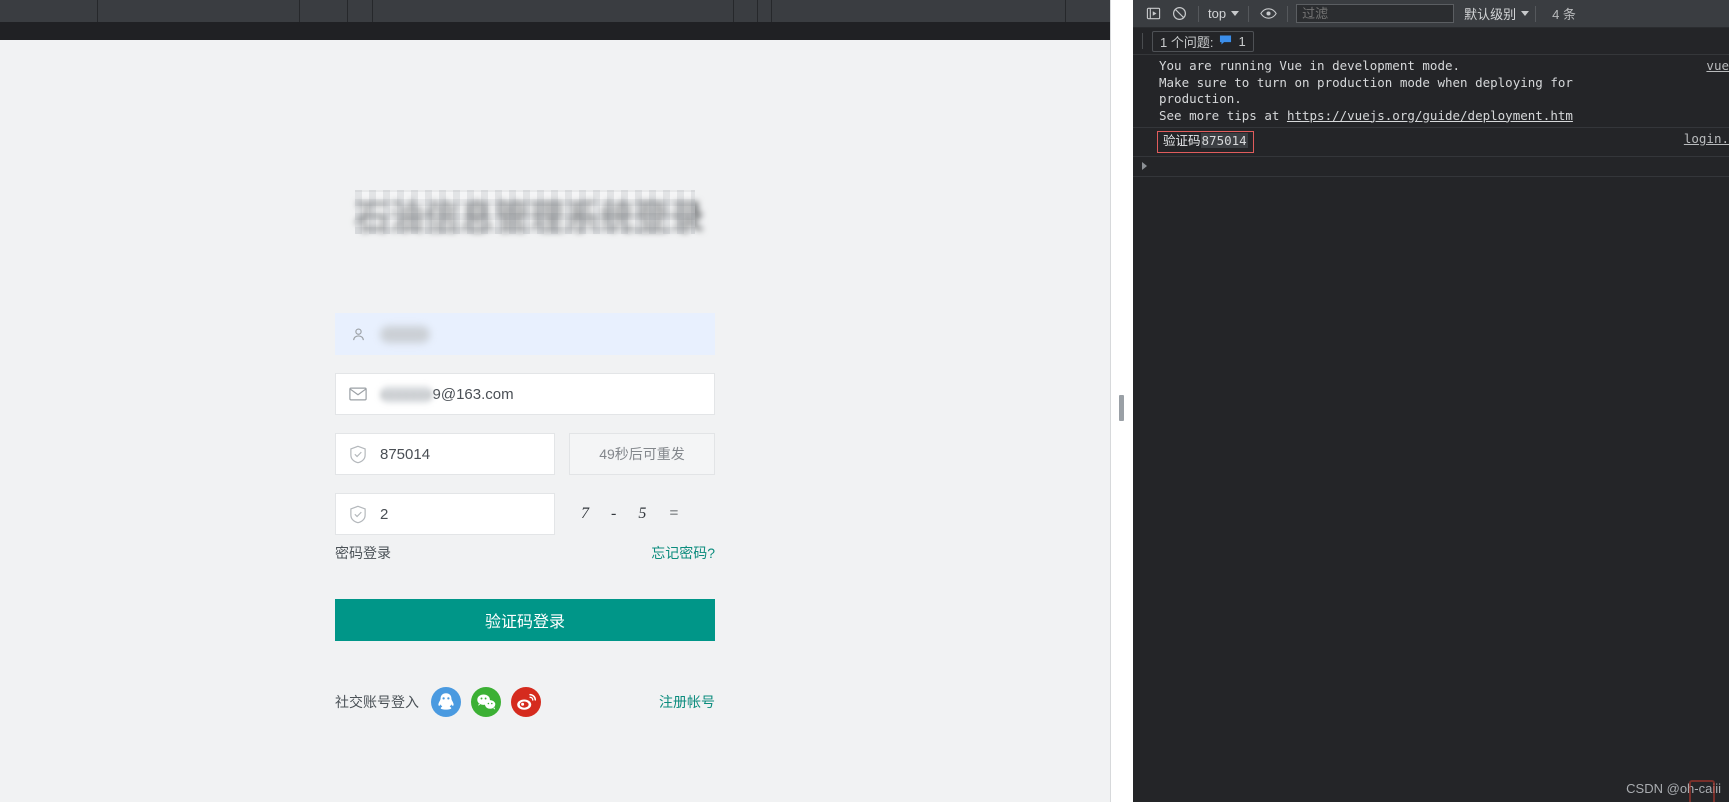 The height and width of the screenshot is (802, 1729). I want to click on splitter-grip-icon, so click(1121, 408).